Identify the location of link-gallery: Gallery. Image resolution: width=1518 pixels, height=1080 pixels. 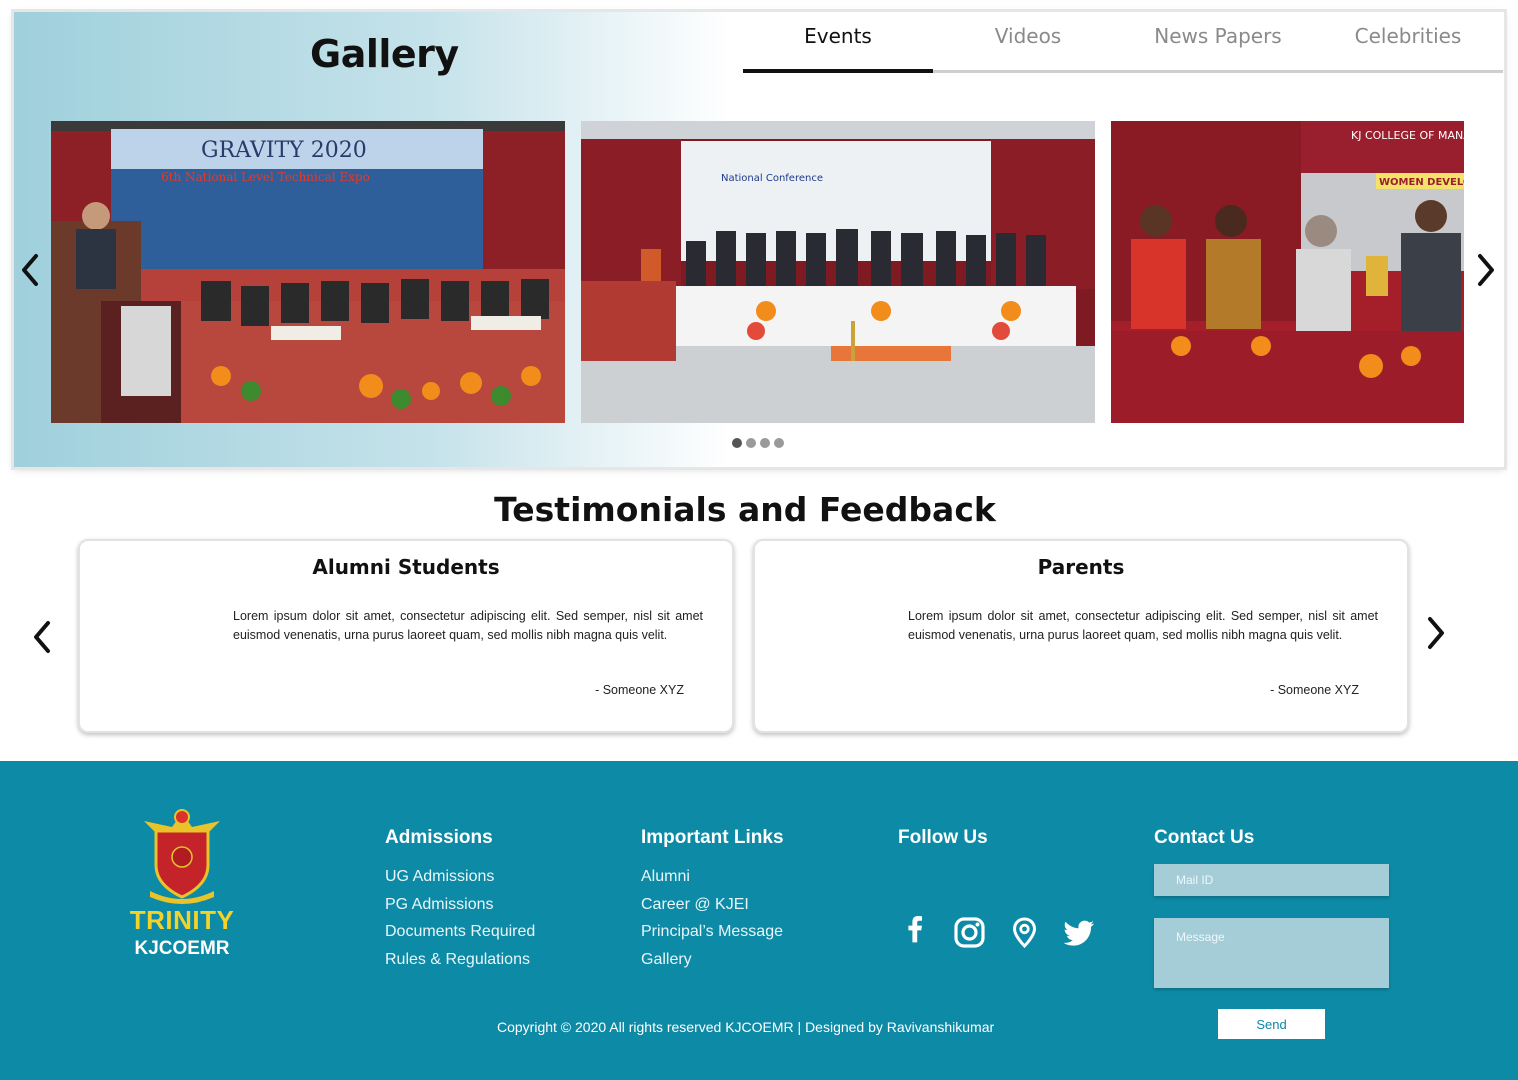
(712, 960).